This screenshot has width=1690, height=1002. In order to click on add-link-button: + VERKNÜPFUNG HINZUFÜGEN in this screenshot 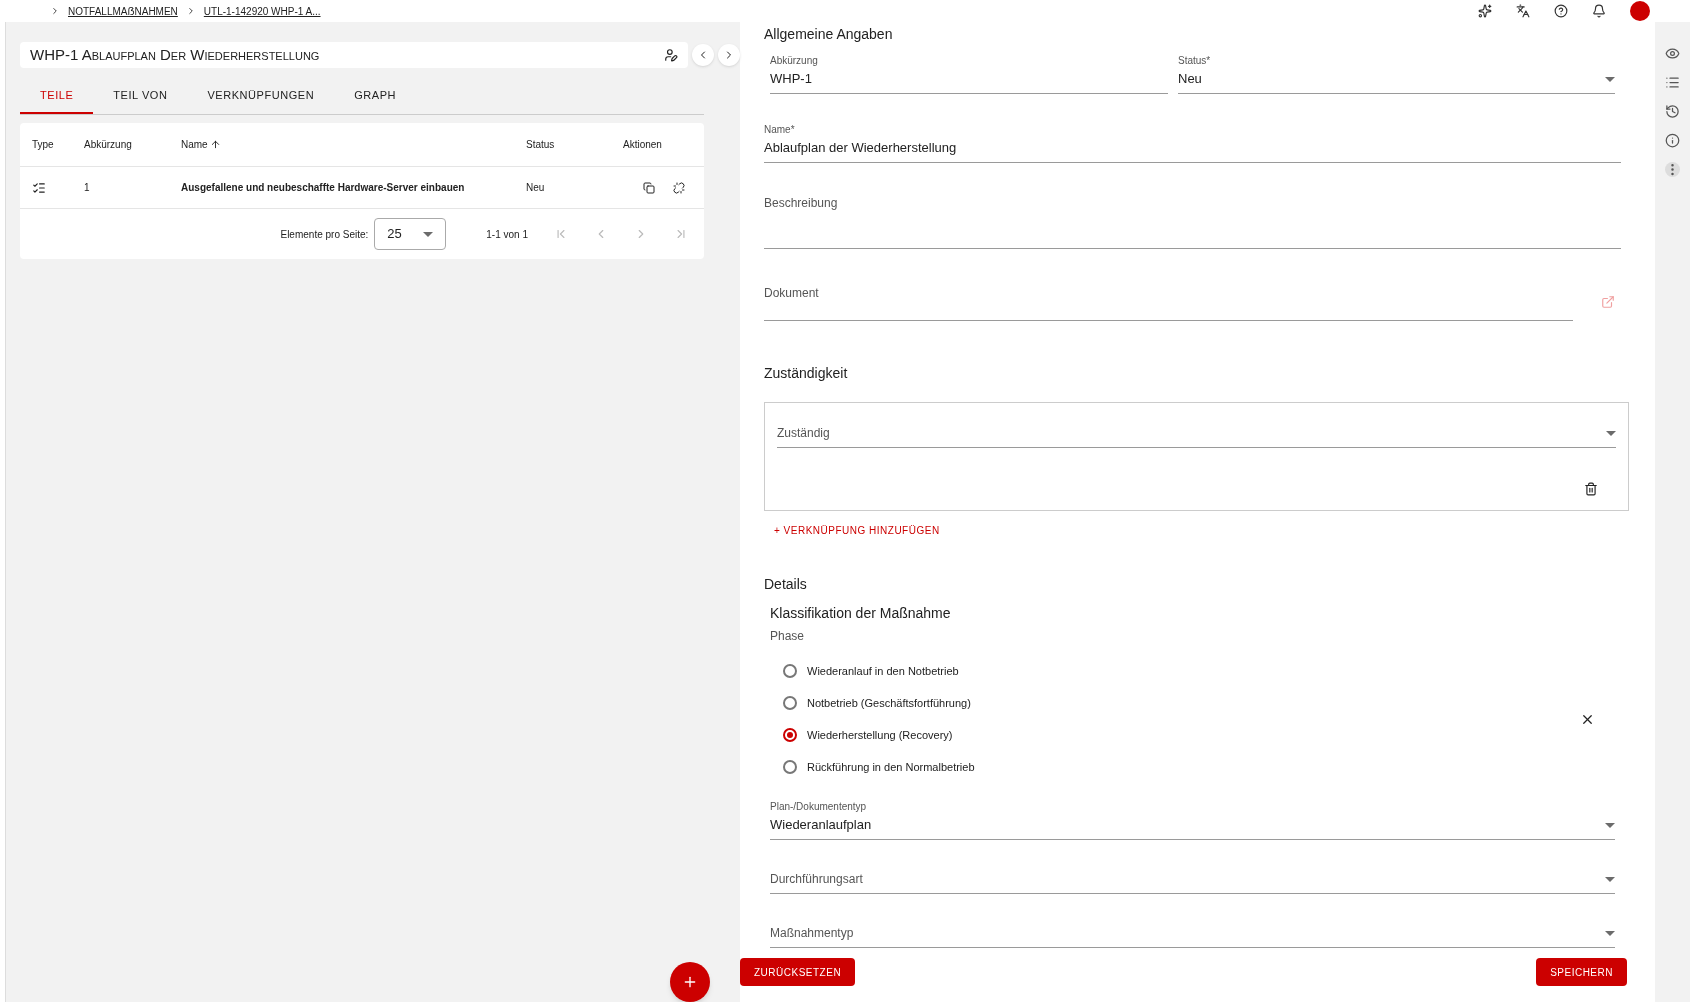, I will do `click(857, 530)`.